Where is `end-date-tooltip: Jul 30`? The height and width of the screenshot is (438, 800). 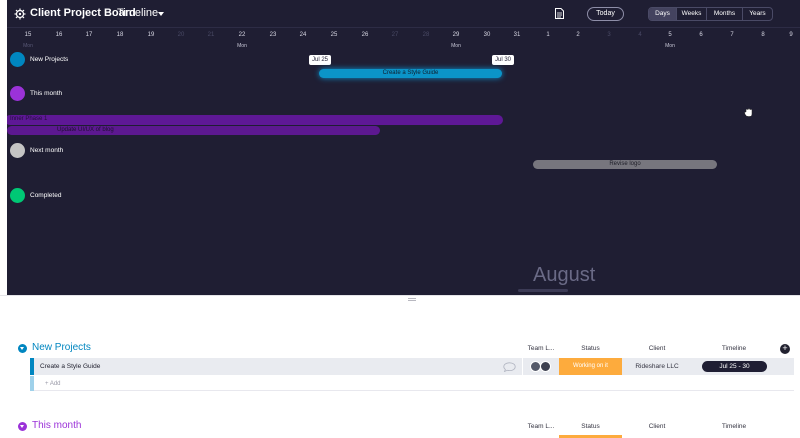 end-date-tooltip: Jul 30 is located at coordinates (503, 60).